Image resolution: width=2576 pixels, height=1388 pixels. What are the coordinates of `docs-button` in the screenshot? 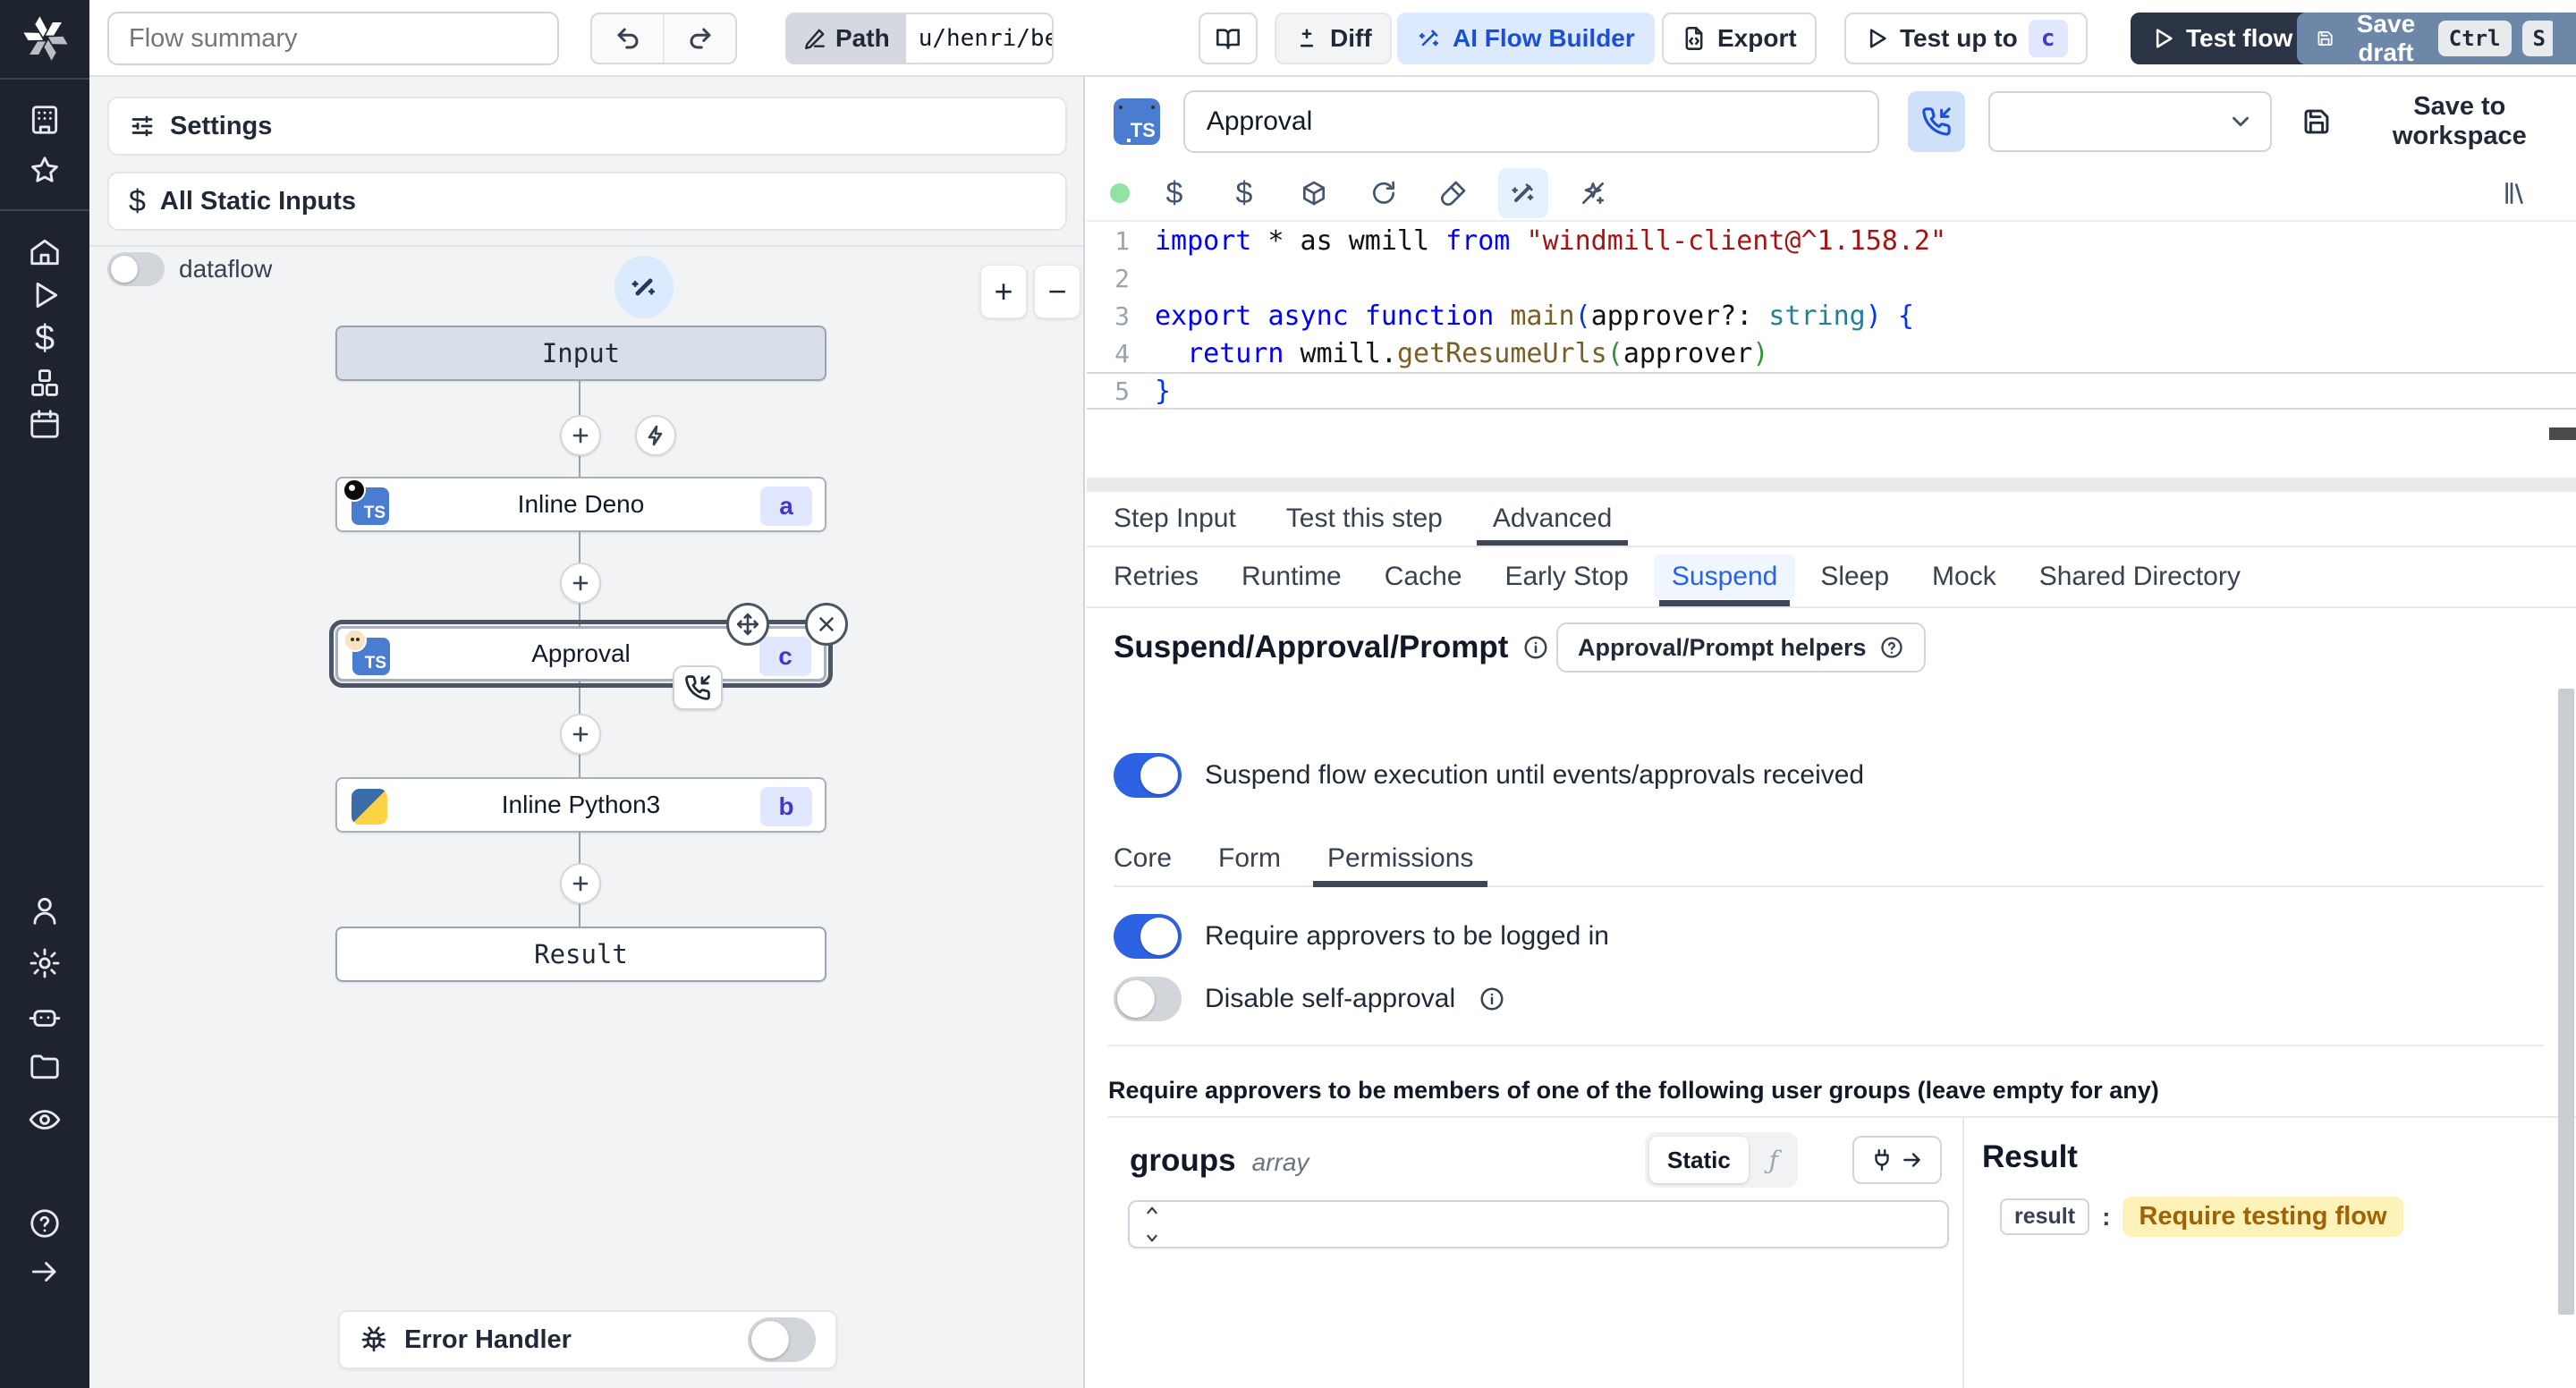 It's located at (1228, 39).